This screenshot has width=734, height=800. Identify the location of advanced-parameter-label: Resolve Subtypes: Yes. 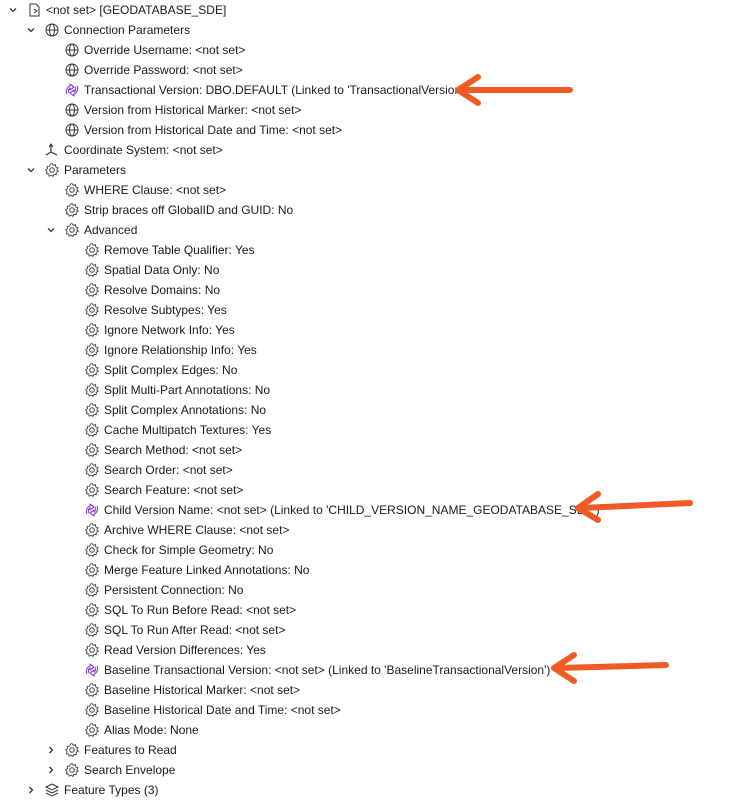
(165, 310).